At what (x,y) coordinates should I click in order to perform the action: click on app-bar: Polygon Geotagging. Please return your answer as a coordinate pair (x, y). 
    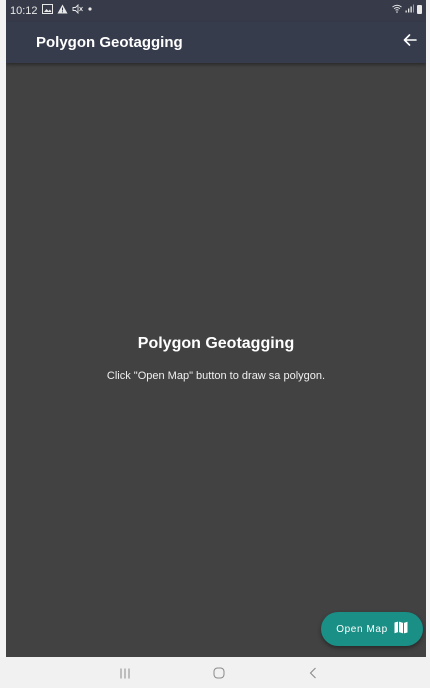
    Looking at the image, I should click on (216, 42).